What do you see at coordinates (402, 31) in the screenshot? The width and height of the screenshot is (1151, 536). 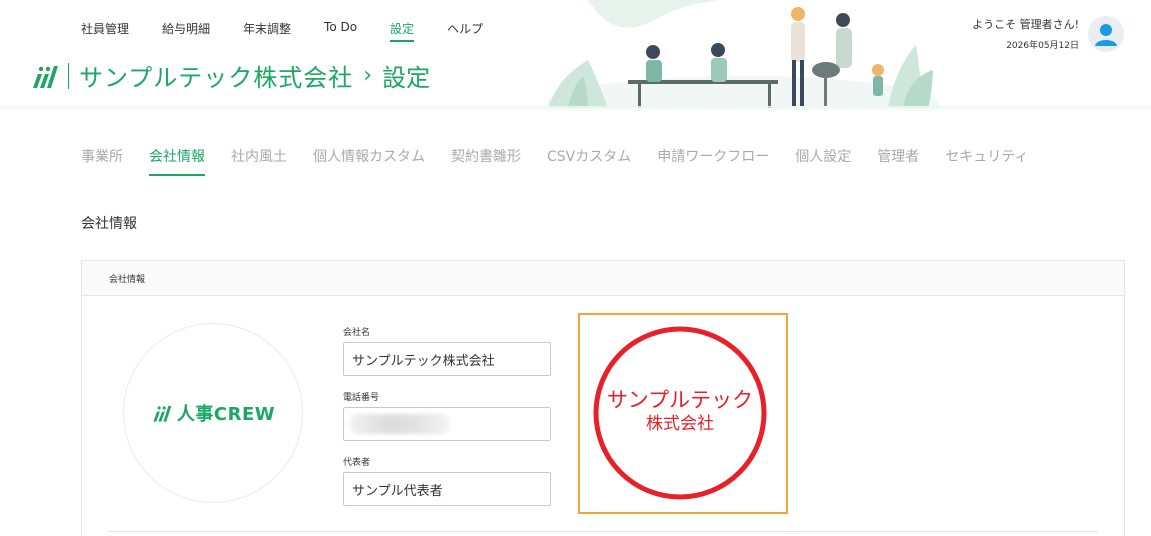 I see `nav-settings: 設定` at bounding box center [402, 31].